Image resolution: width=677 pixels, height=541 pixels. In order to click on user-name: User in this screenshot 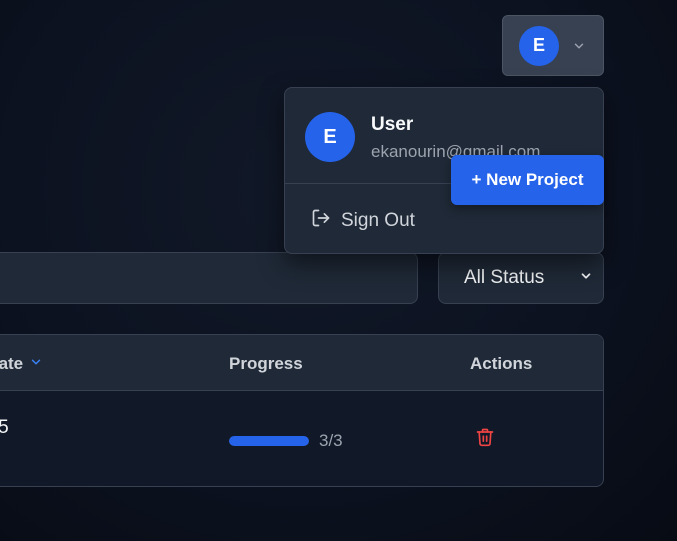, I will do `click(392, 124)`.